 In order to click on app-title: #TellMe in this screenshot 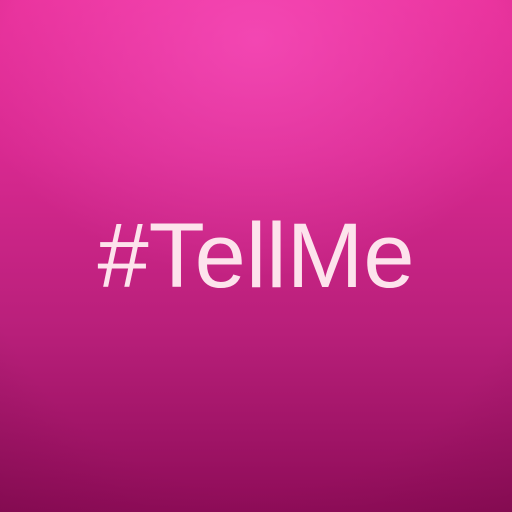, I will do `click(256, 256)`.